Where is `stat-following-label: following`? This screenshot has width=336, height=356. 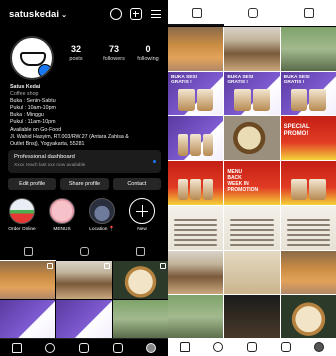
stat-following-label: following is located at coordinates (148, 59).